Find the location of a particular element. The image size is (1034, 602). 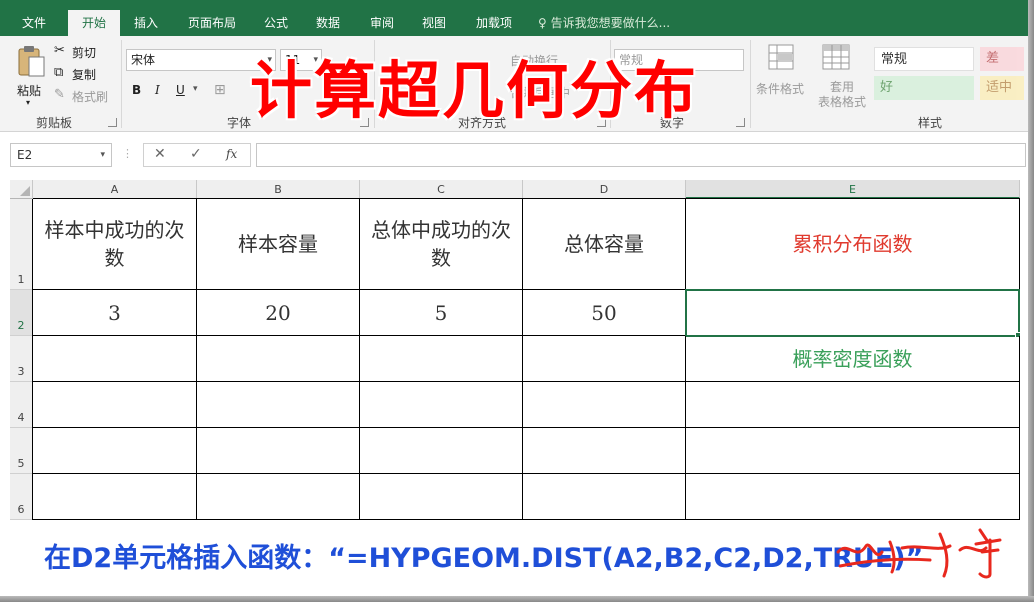

row-header-2: 2 is located at coordinates (21, 313).